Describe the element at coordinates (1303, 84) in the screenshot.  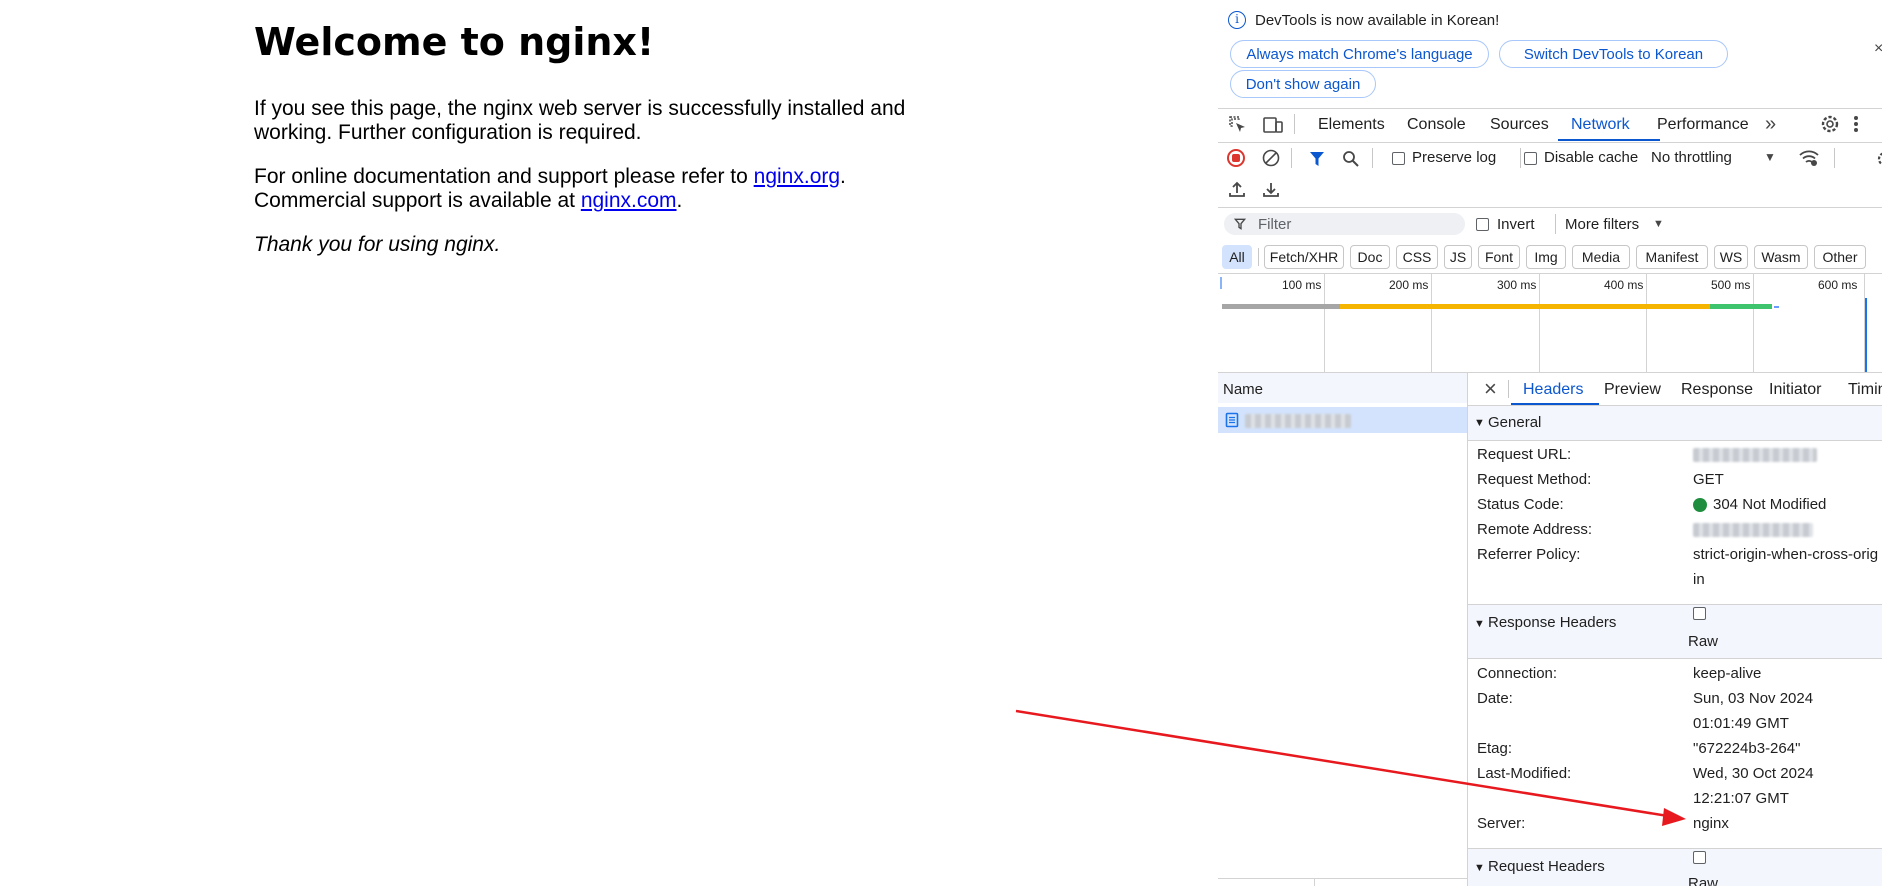
I see `dont-show-again-button: Don't show again` at that location.